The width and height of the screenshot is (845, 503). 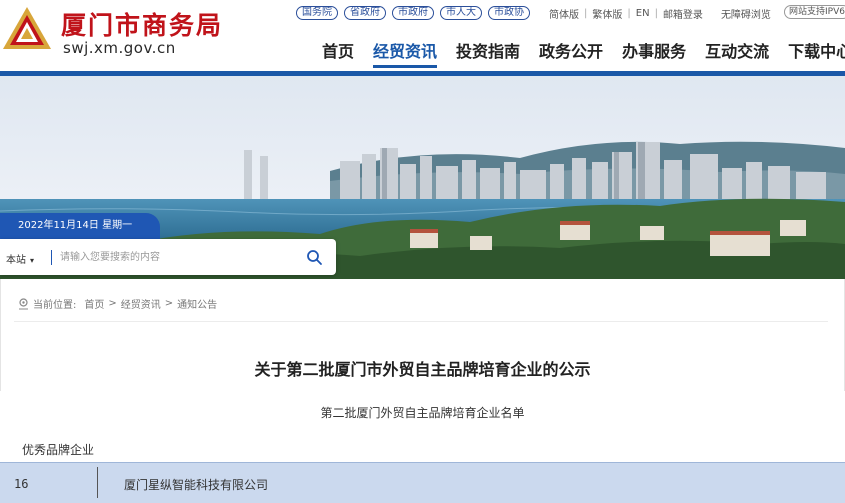 I want to click on site-domain: swj.xm.gov.cn, so click(x=119, y=48).